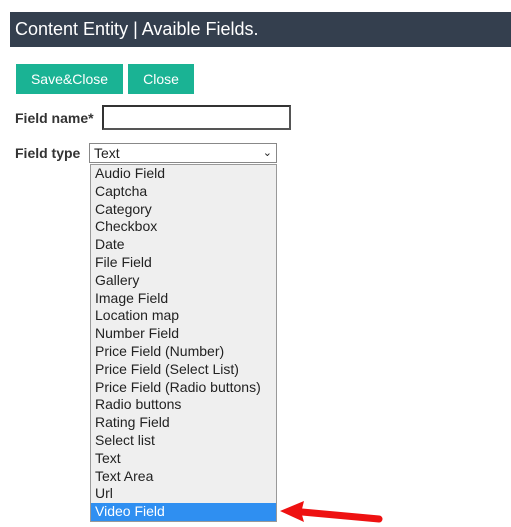 The width and height of the screenshot is (511, 527). What do you see at coordinates (183, 494) in the screenshot?
I see `option-url: Url` at bounding box center [183, 494].